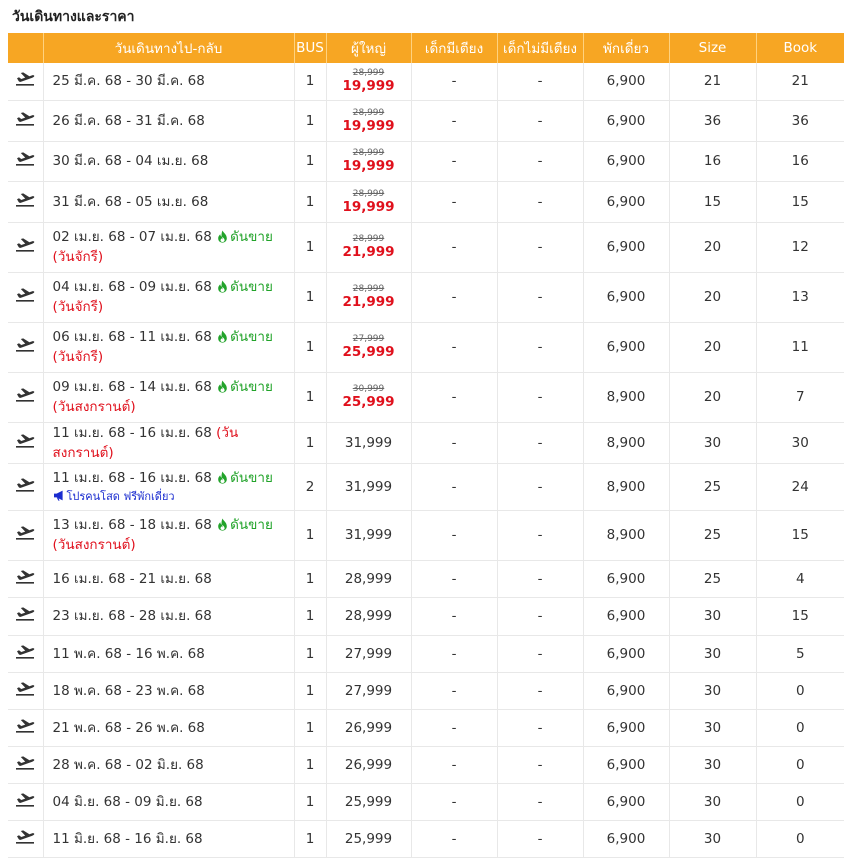 The image size is (845, 859). What do you see at coordinates (128, 120) in the screenshot?
I see `travel-dates: 26 มี.ค. 68 - 31 มี.ค. 68` at bounding box center [128, 120].